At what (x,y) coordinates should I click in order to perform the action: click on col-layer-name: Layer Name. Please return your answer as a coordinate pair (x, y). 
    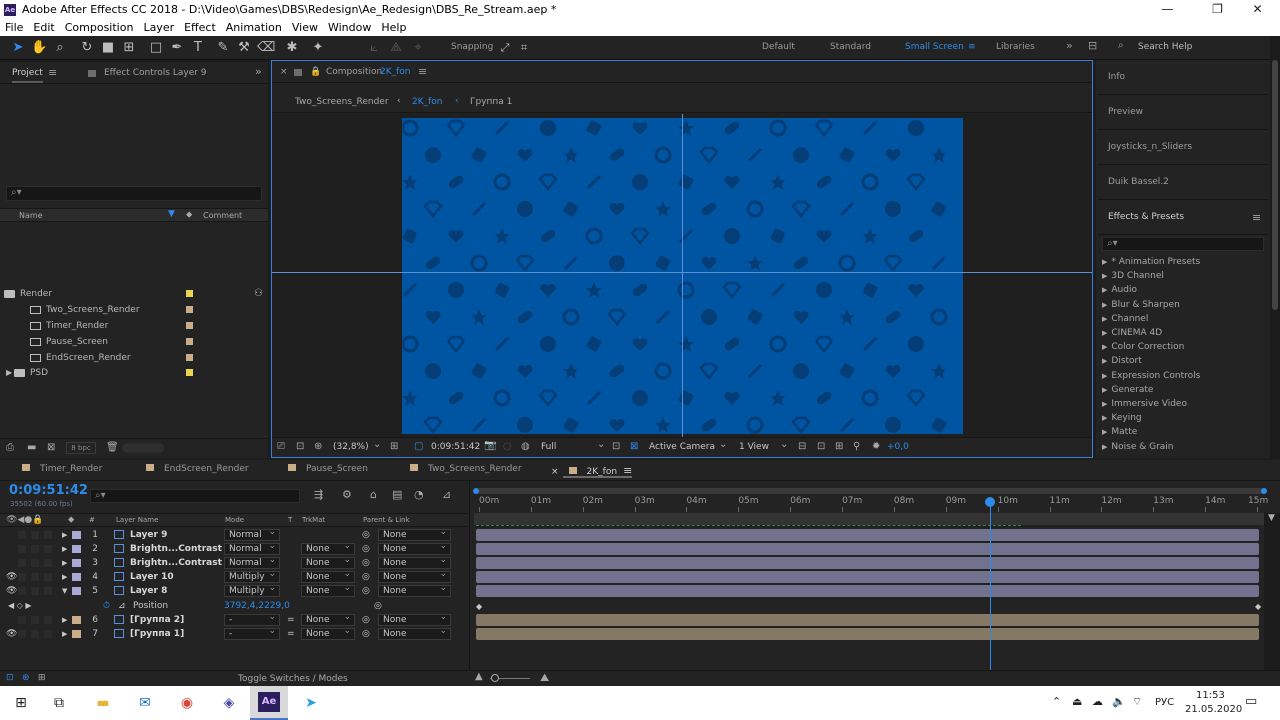
    Looking at the image, I should click on (137, 520).